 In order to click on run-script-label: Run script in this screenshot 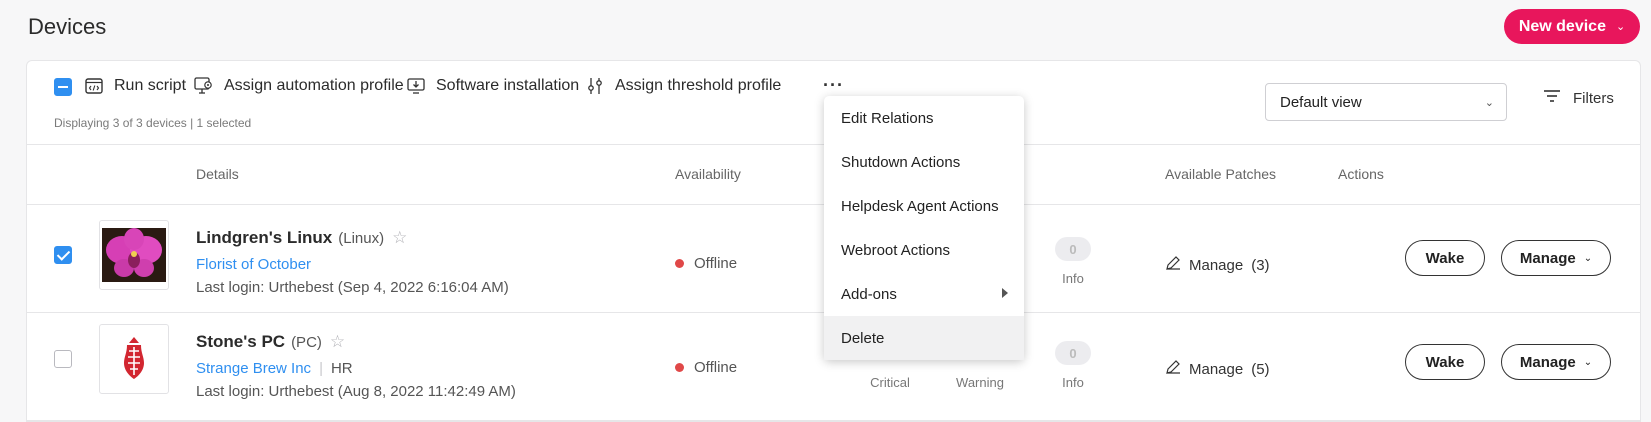, I will do `click(150, 85)`.